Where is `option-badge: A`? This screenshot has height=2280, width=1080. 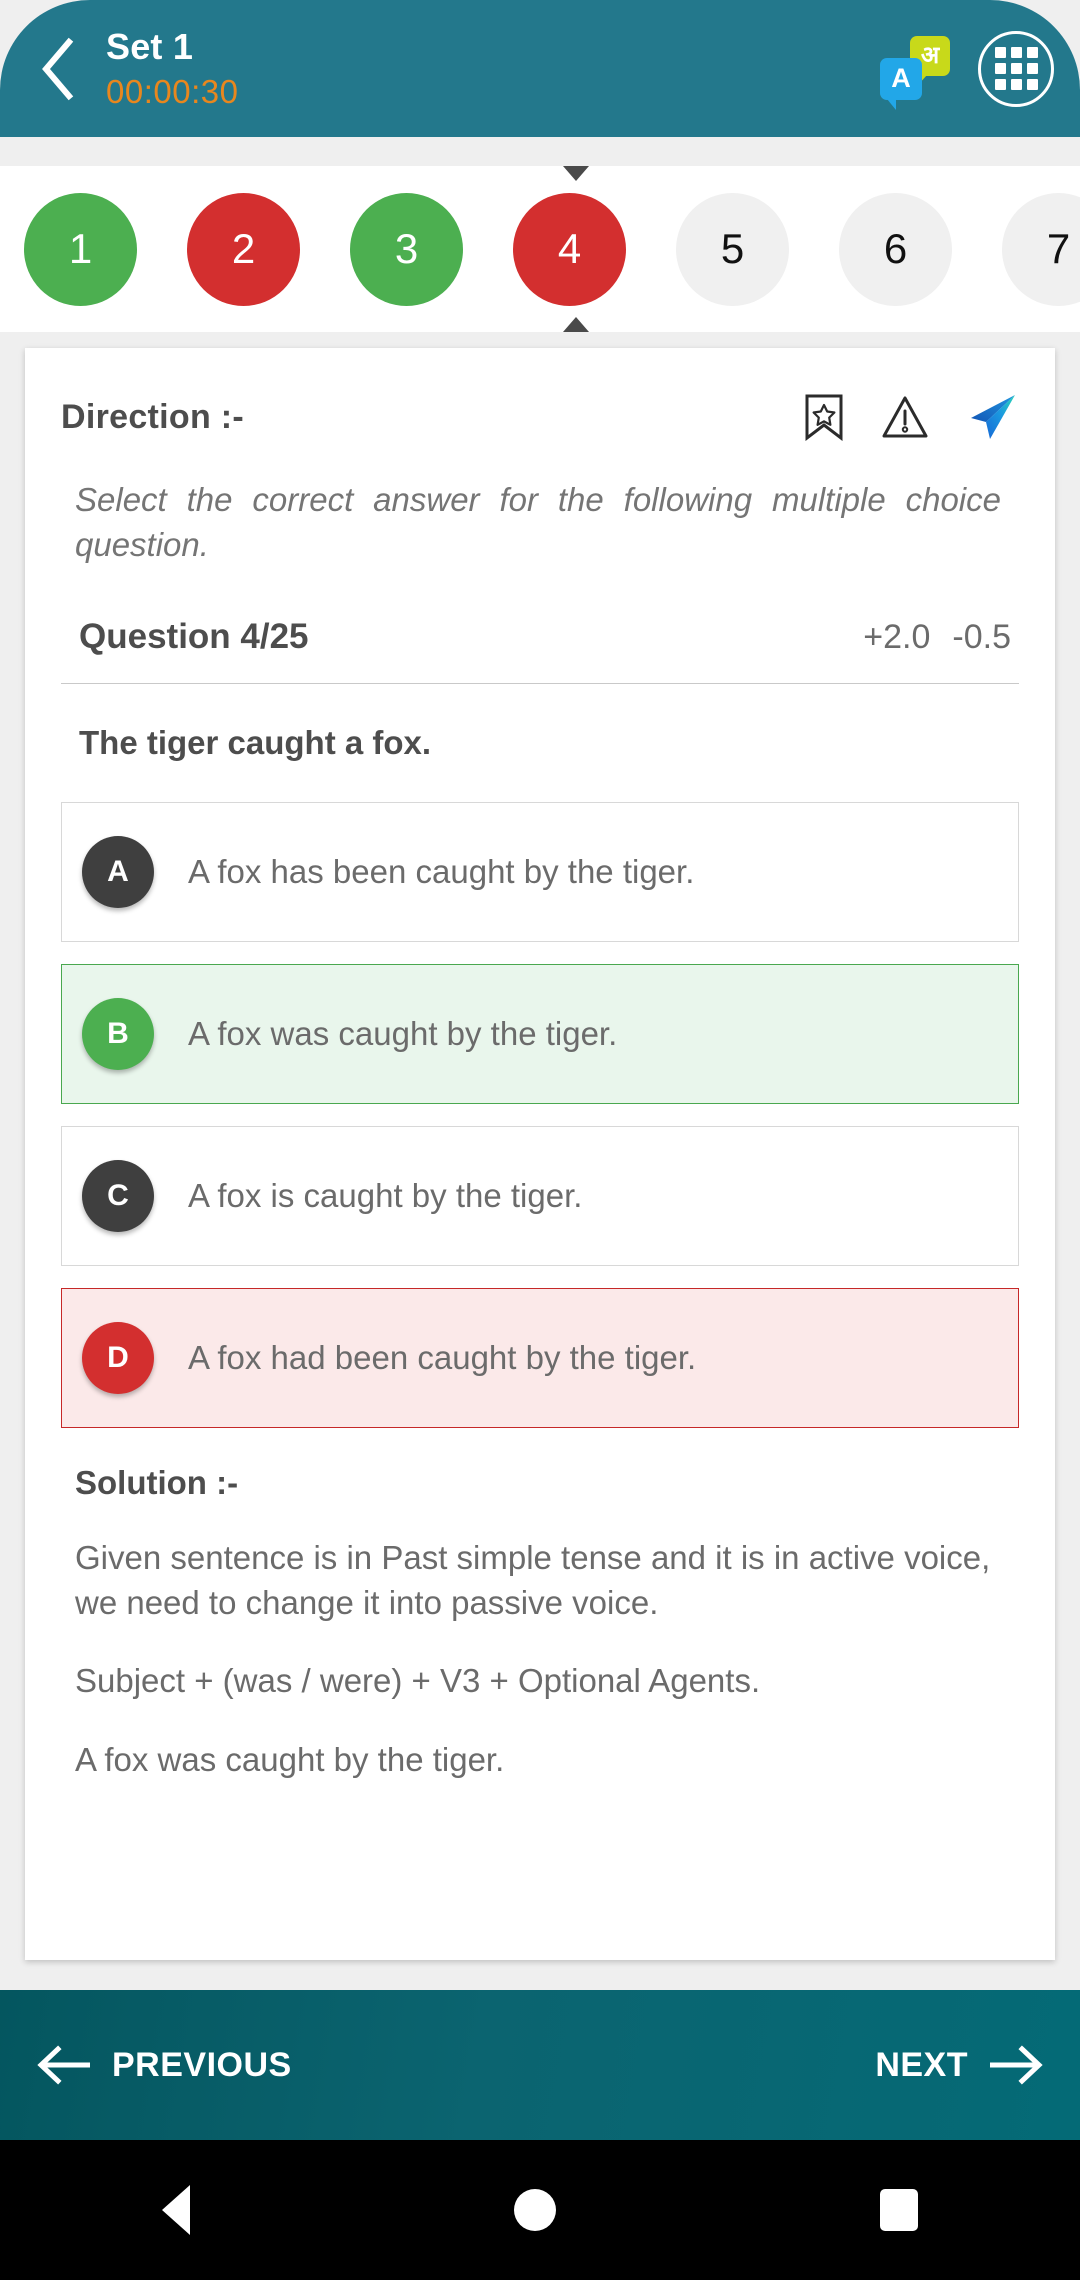 option-badge: A is located at coordinates (118, 872).